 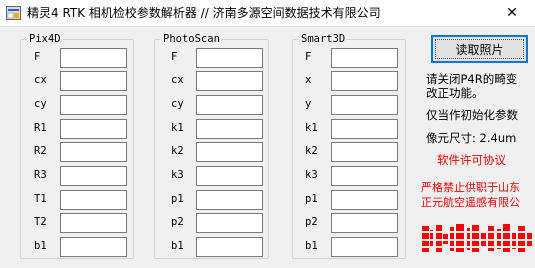 What do you see at coordinates (308, 57) in the screenshot?
I see `label-smart3d-0: F` at bounding box center [308, 57].